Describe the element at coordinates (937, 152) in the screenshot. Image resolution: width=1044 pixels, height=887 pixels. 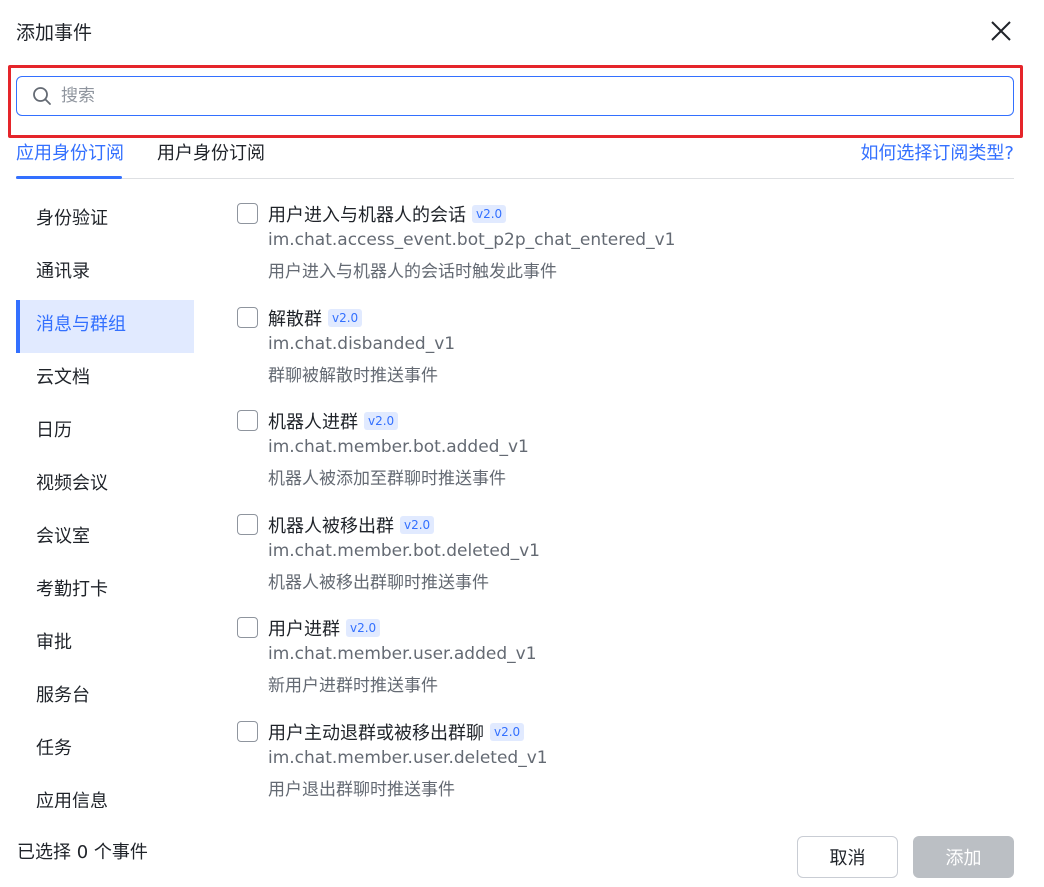
I see `subscription-type-help-link: 如何选择订阅类型?` at that location.